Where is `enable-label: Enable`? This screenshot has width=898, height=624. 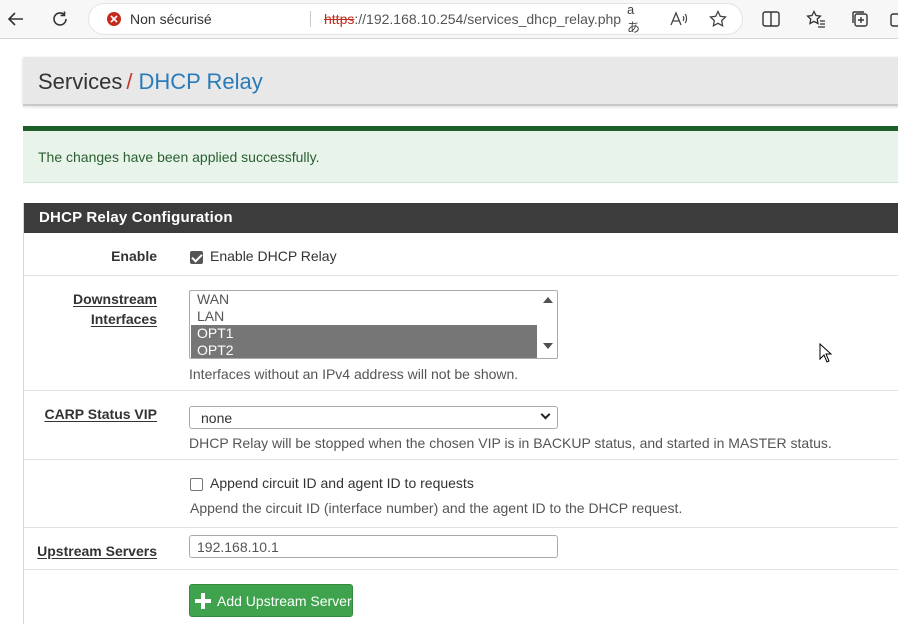 enable-label: Enable is located at coordinates (134, 256).